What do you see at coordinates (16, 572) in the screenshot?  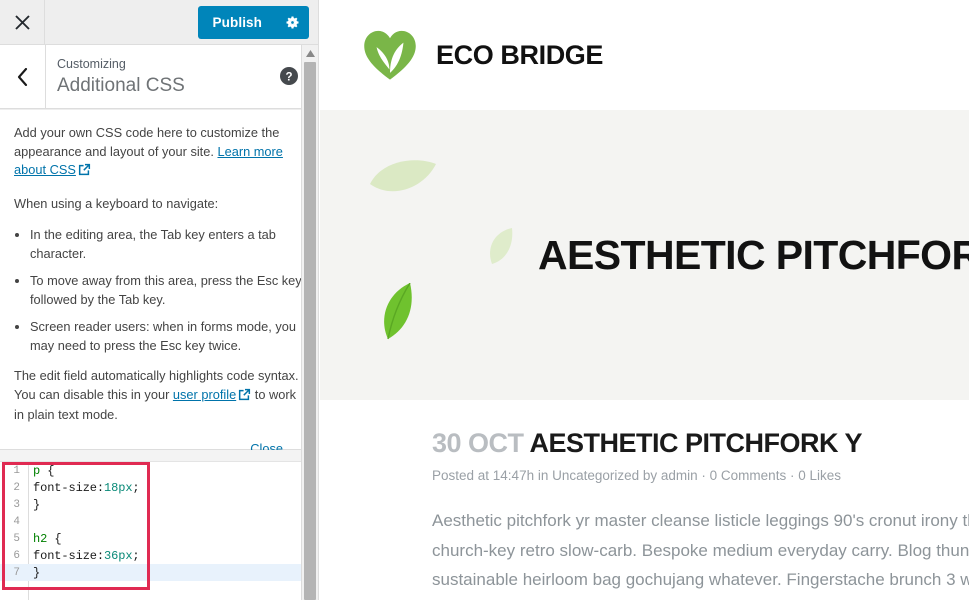 I see `line-number: 7` at bounding box center [16, 572].